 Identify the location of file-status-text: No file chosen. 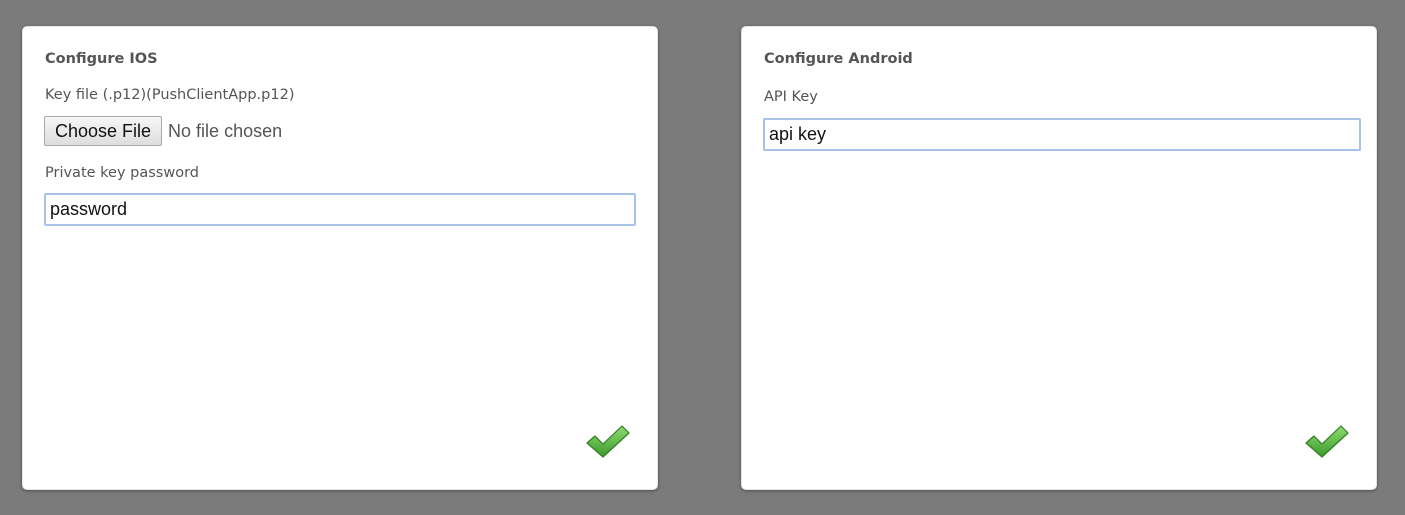
(225, 130).